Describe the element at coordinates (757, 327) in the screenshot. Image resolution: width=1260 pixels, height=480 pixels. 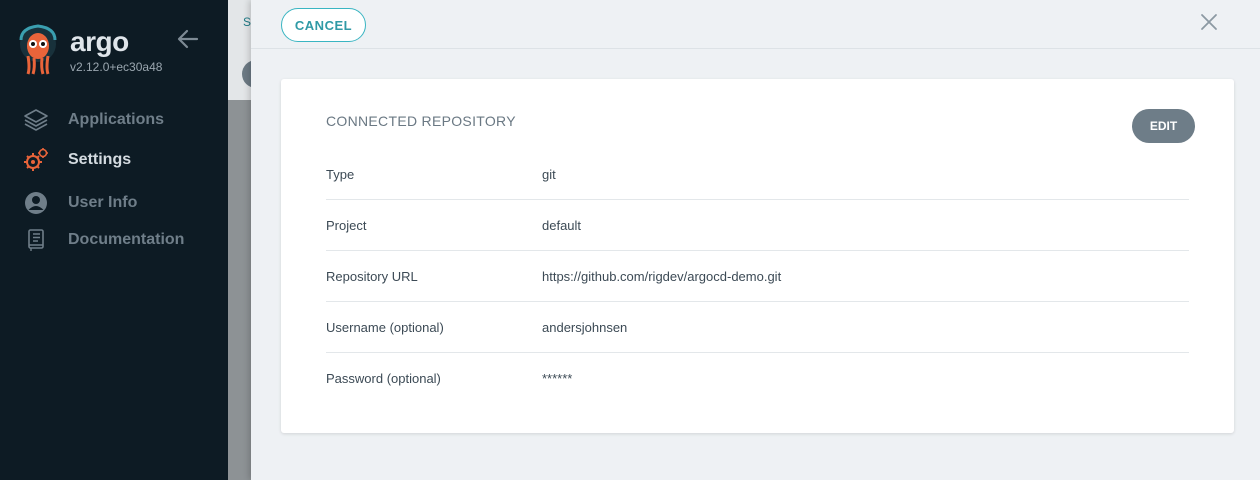
I see `detail-row-username: Username (optional) andersjohnsen` at that location.